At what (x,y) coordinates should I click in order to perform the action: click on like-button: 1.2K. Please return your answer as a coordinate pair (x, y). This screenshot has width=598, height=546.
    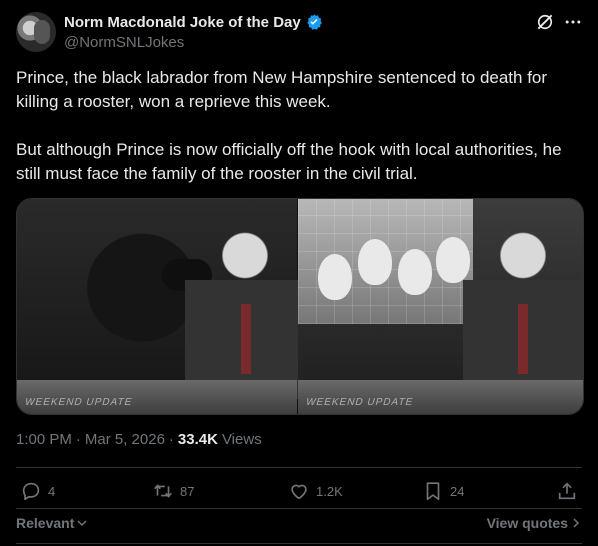
    Looking at the image, I should click on (315, 491).